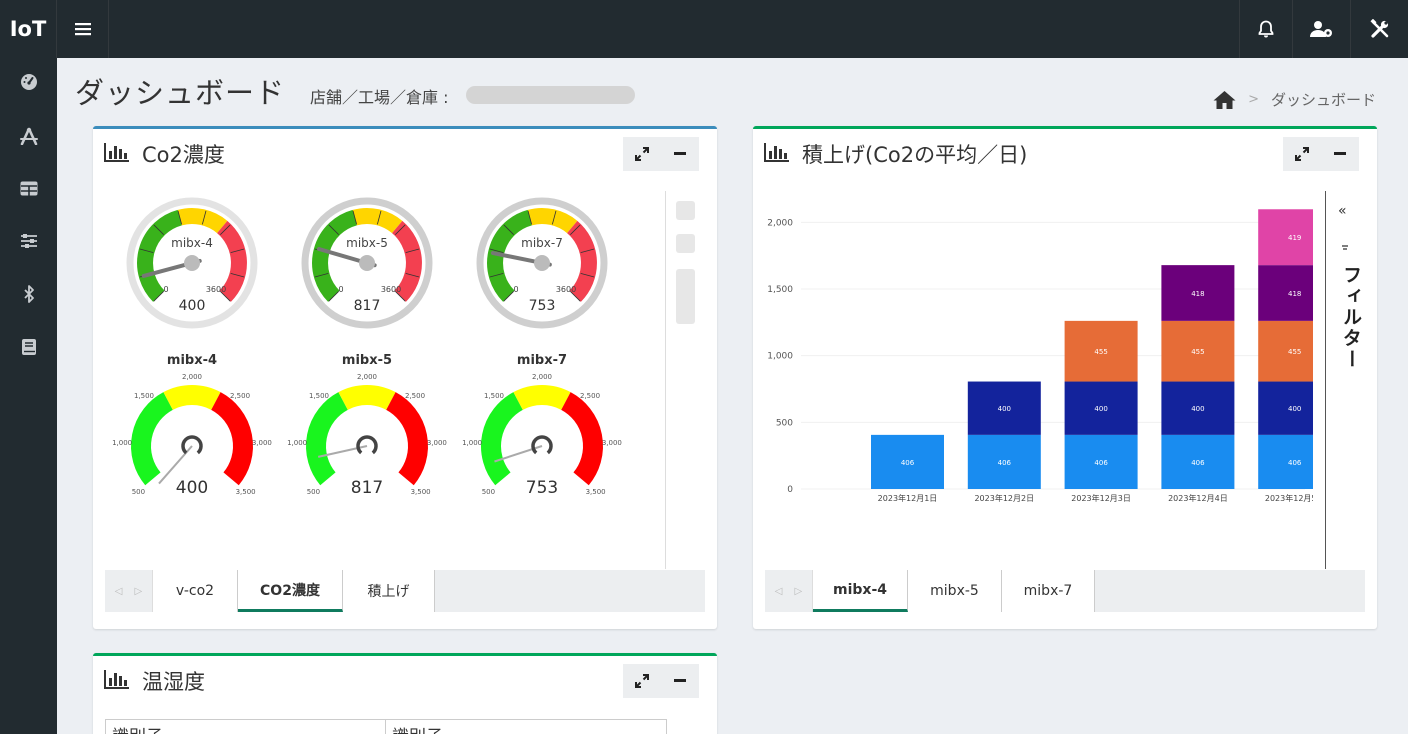 Image resolution: width=1408 pixels, height=734 pixels. I want to click on sidebar-item-book, so click(28, 347).